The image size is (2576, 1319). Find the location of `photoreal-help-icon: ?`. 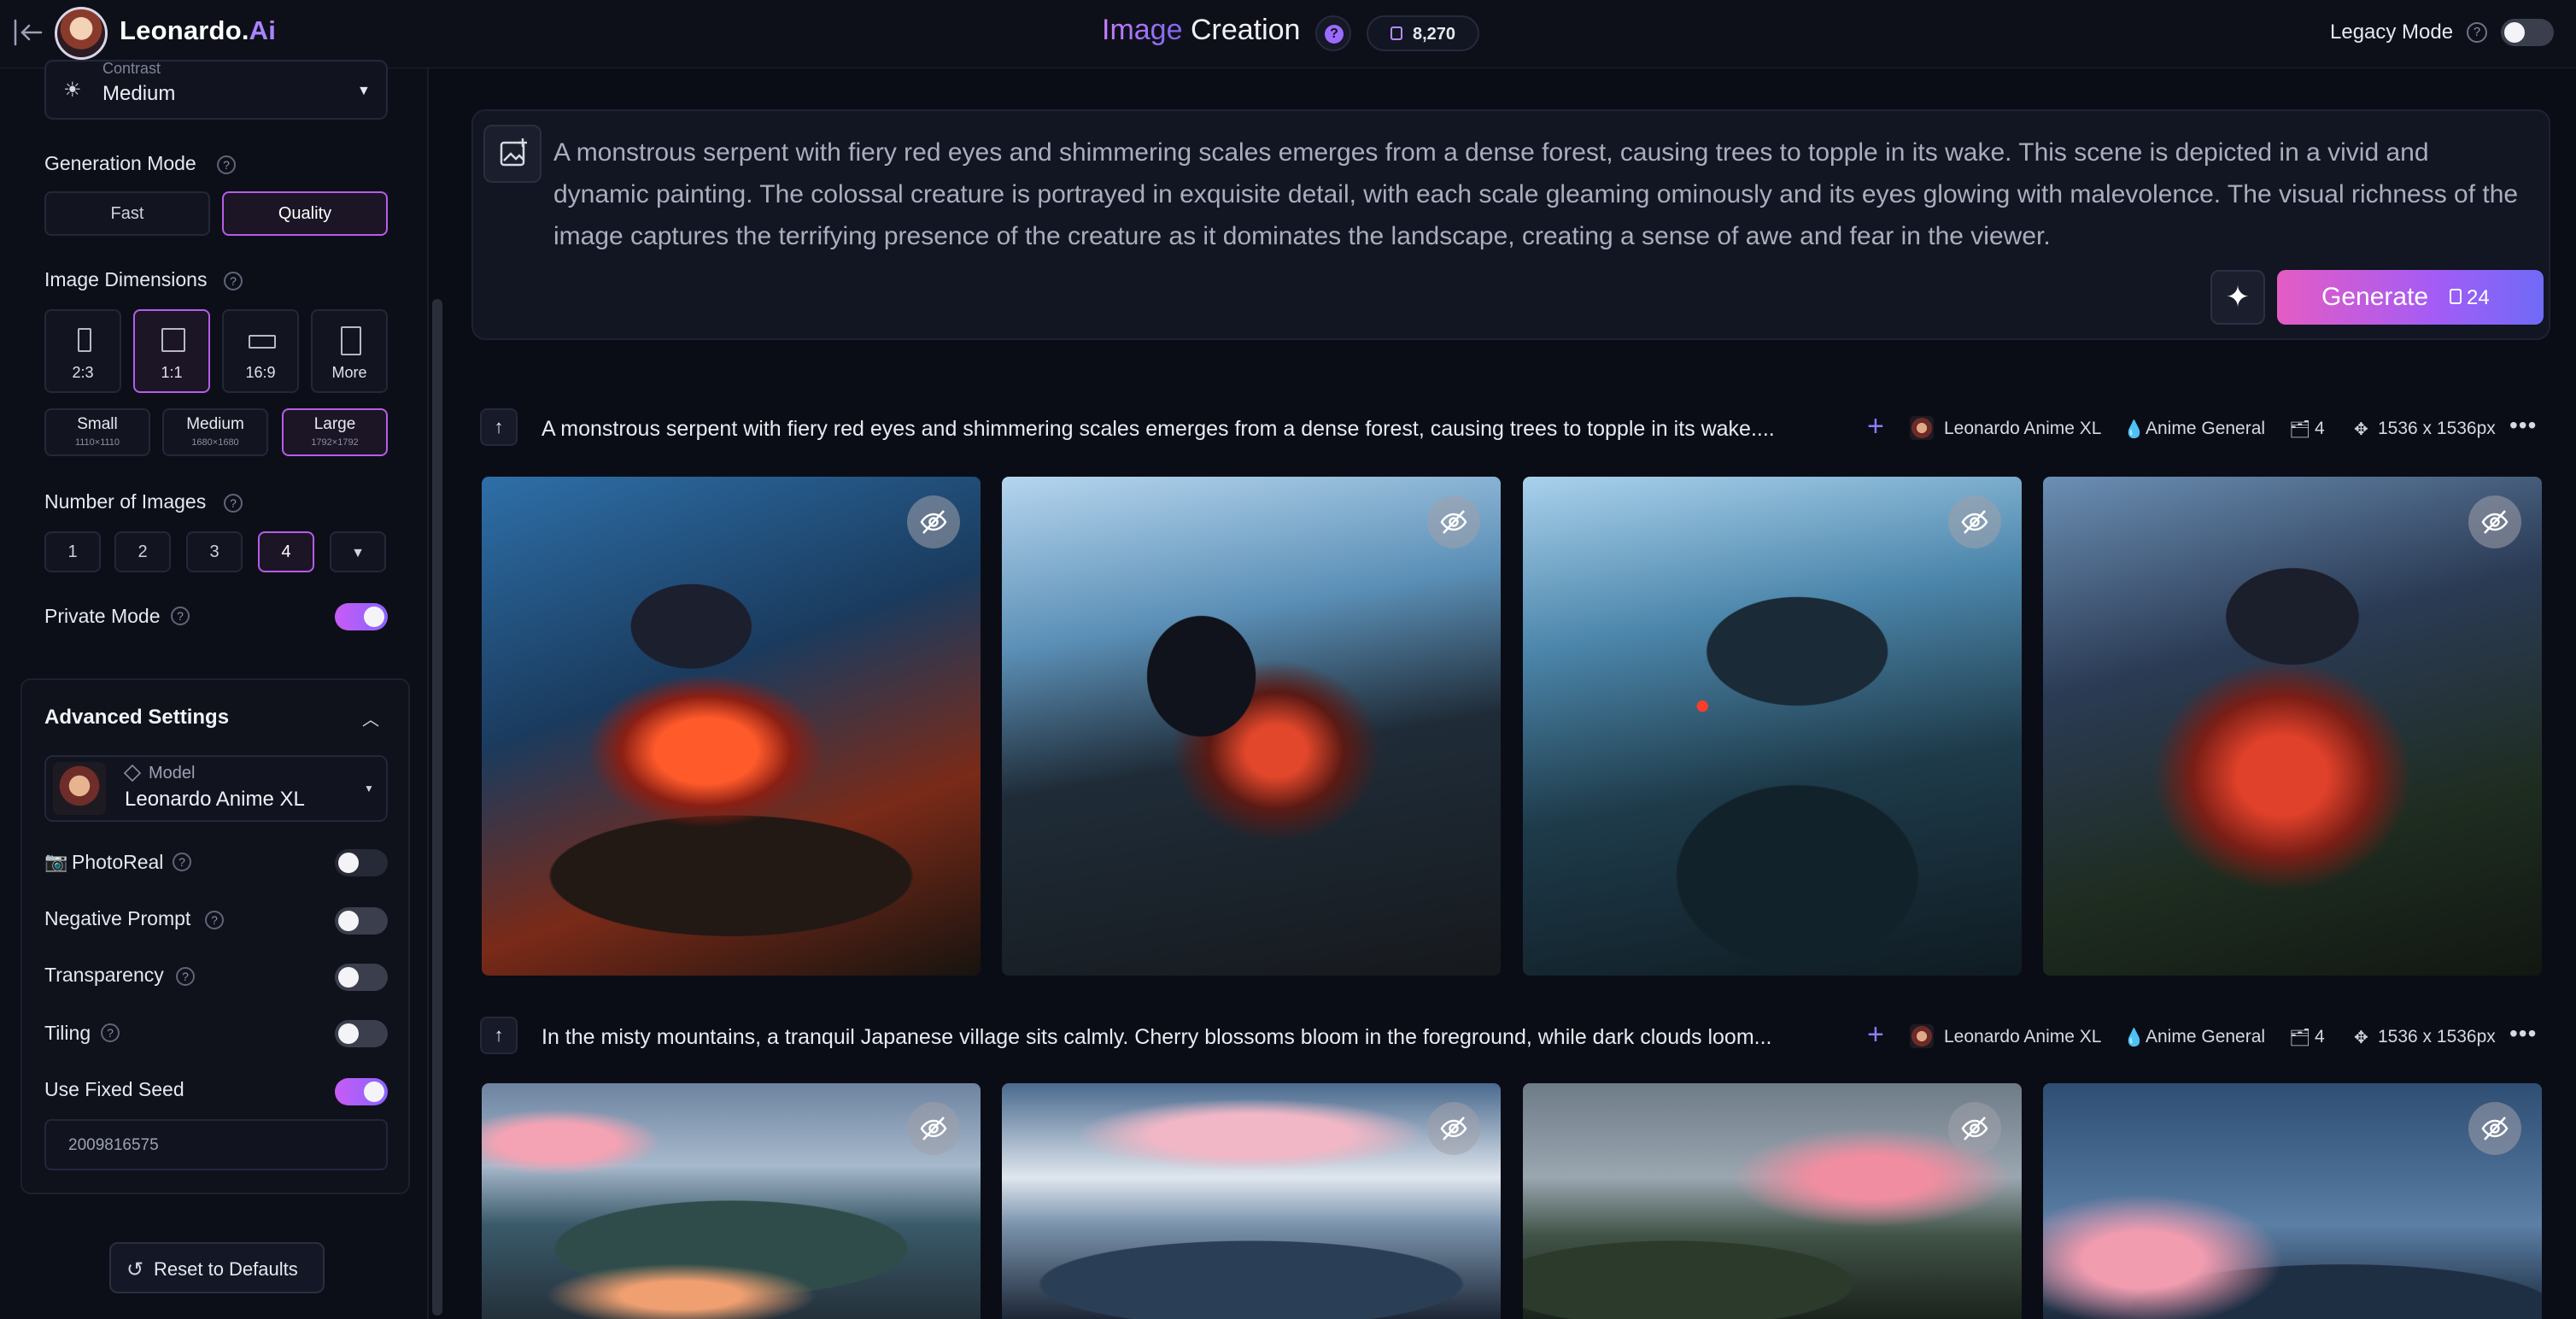

photoreal-help-icon: ? is located at coordinates (182, 862).